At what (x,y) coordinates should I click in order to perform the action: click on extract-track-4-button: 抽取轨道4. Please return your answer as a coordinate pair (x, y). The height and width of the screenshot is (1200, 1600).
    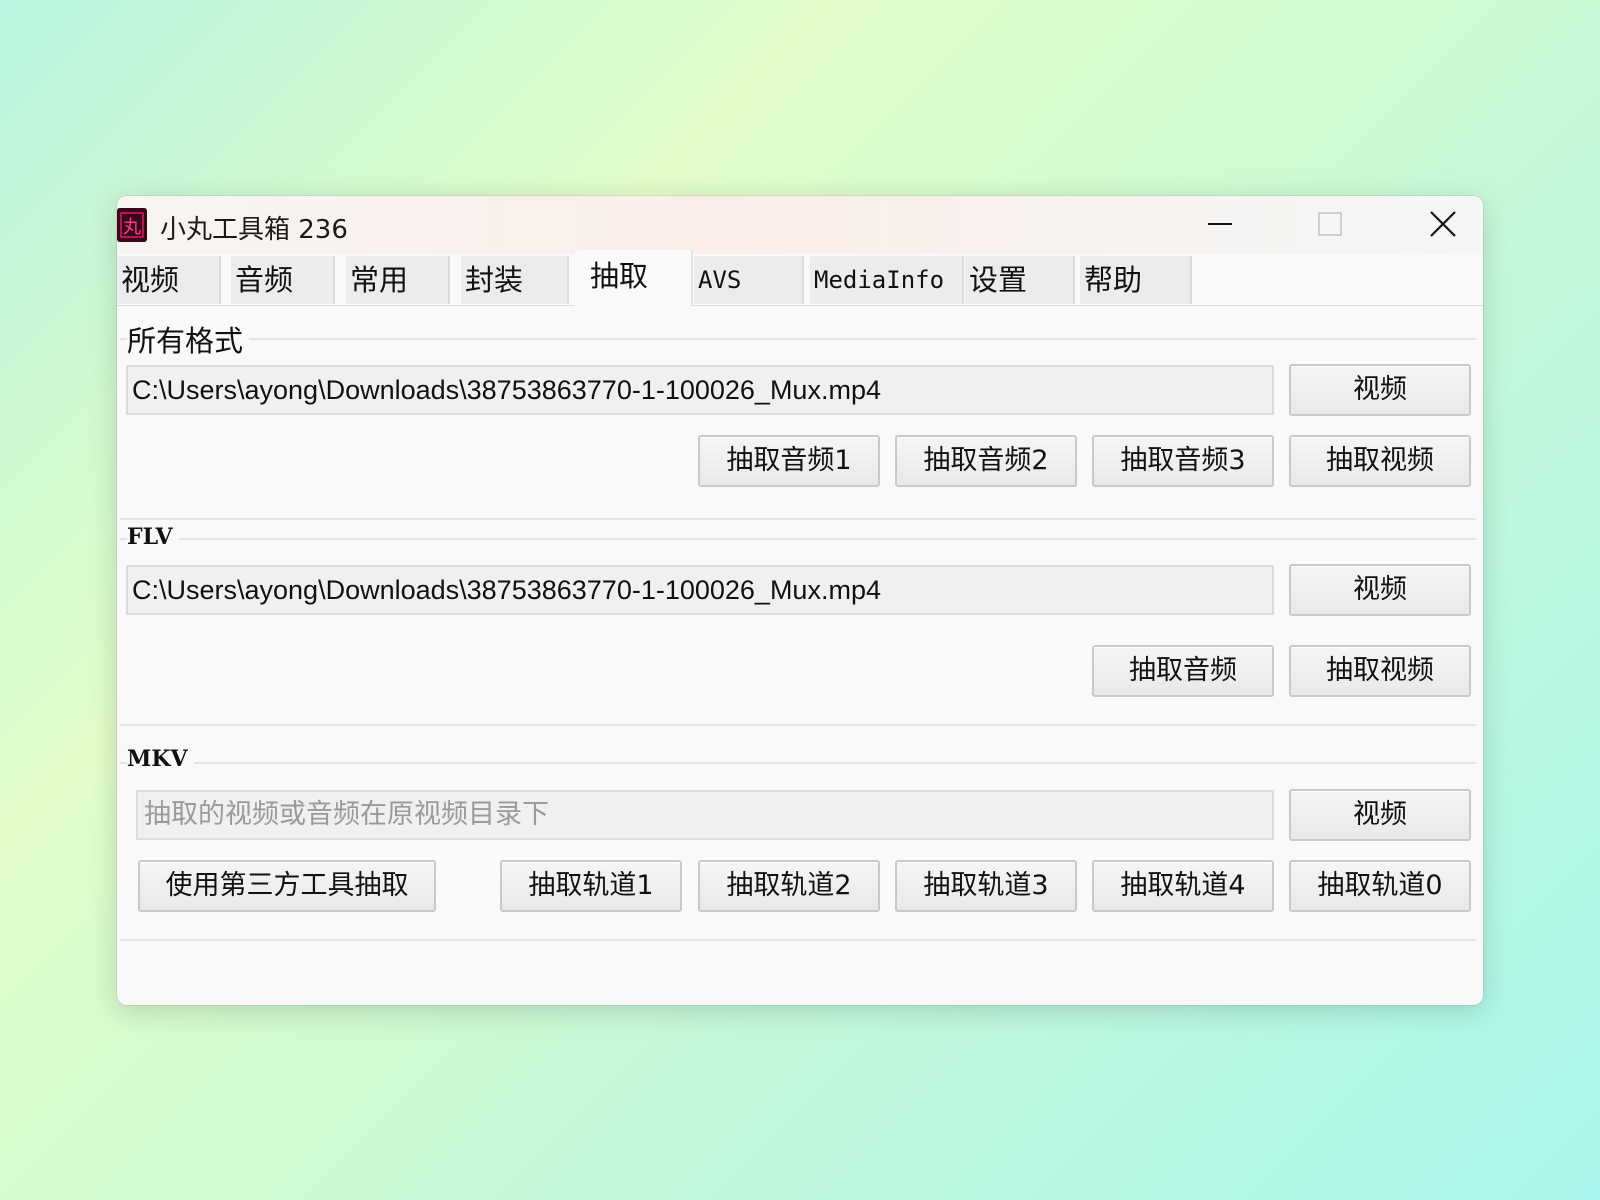
    Looking at the image, I should click on (1183, 886).